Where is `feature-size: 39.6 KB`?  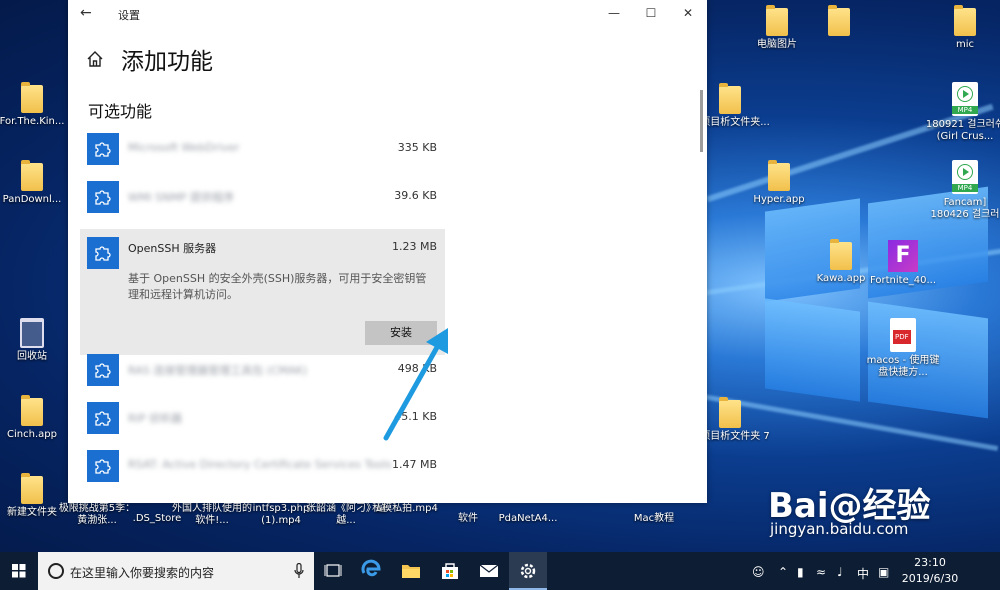
feature-size: 39.6 KB is located at coordinates (415, 195).